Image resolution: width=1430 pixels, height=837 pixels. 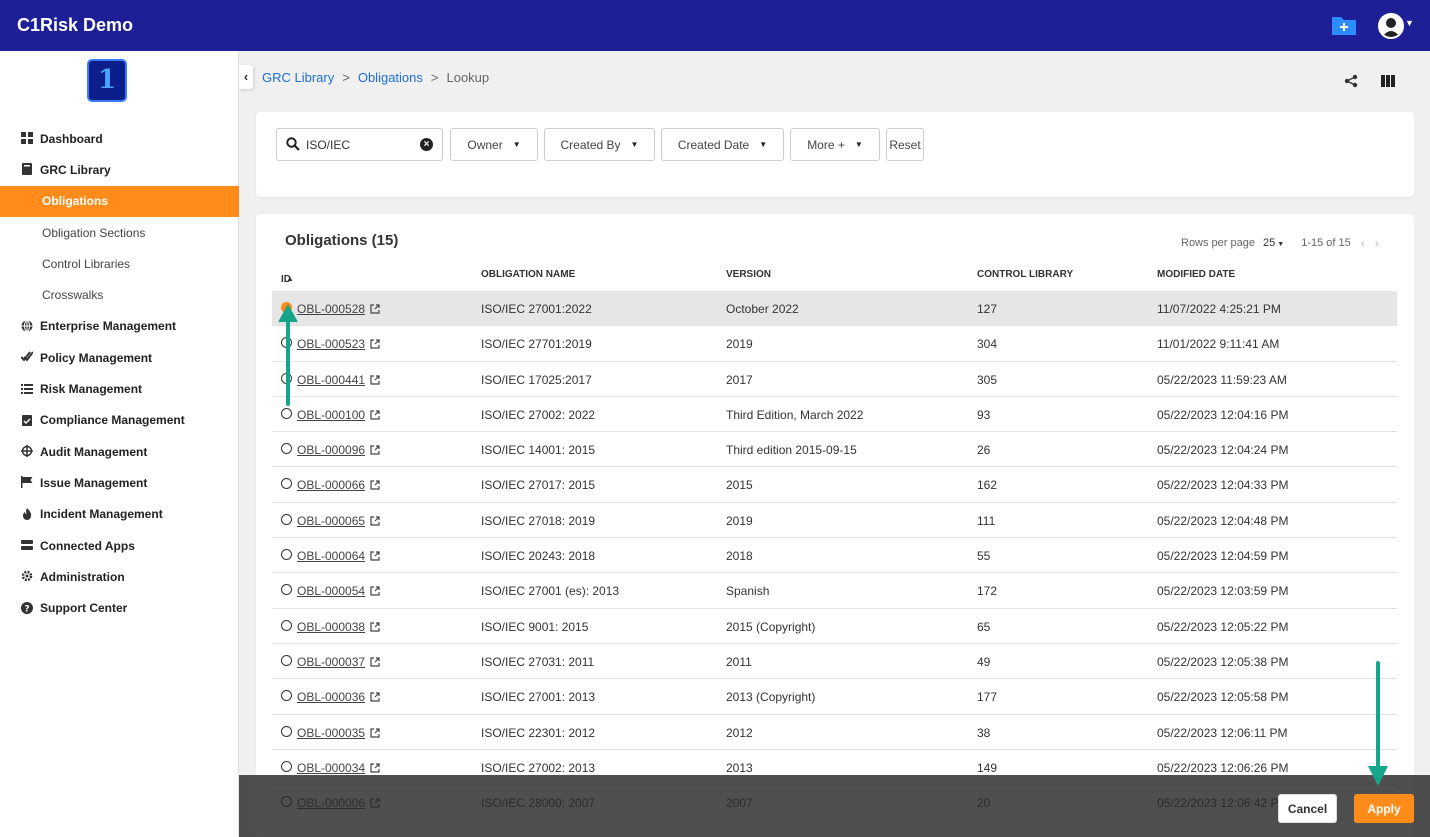 I want to click on obligation-id-link: OBL-000100, so click(x=331, y=415).